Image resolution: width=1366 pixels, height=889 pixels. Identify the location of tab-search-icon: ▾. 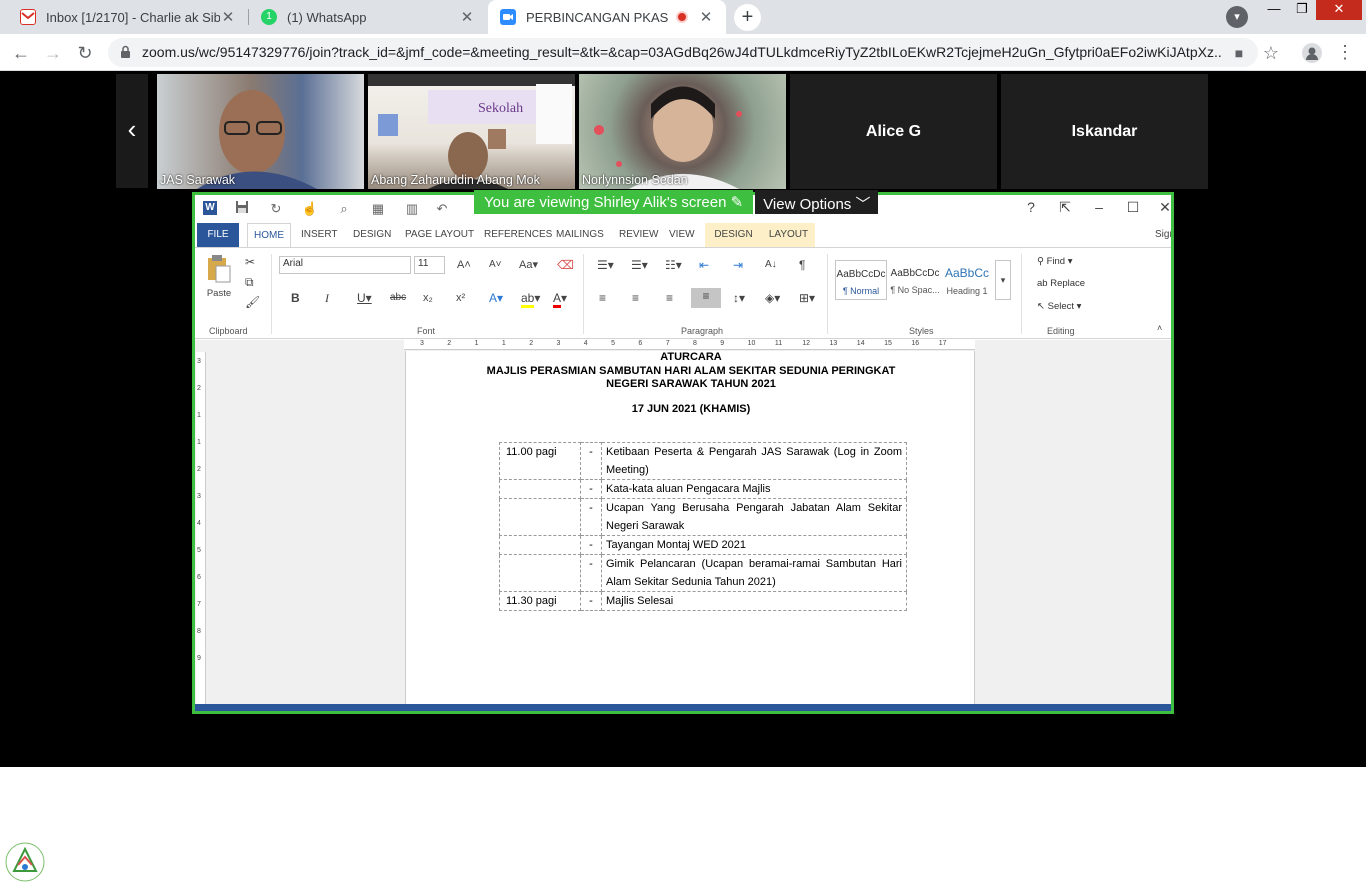
(1237, 17).